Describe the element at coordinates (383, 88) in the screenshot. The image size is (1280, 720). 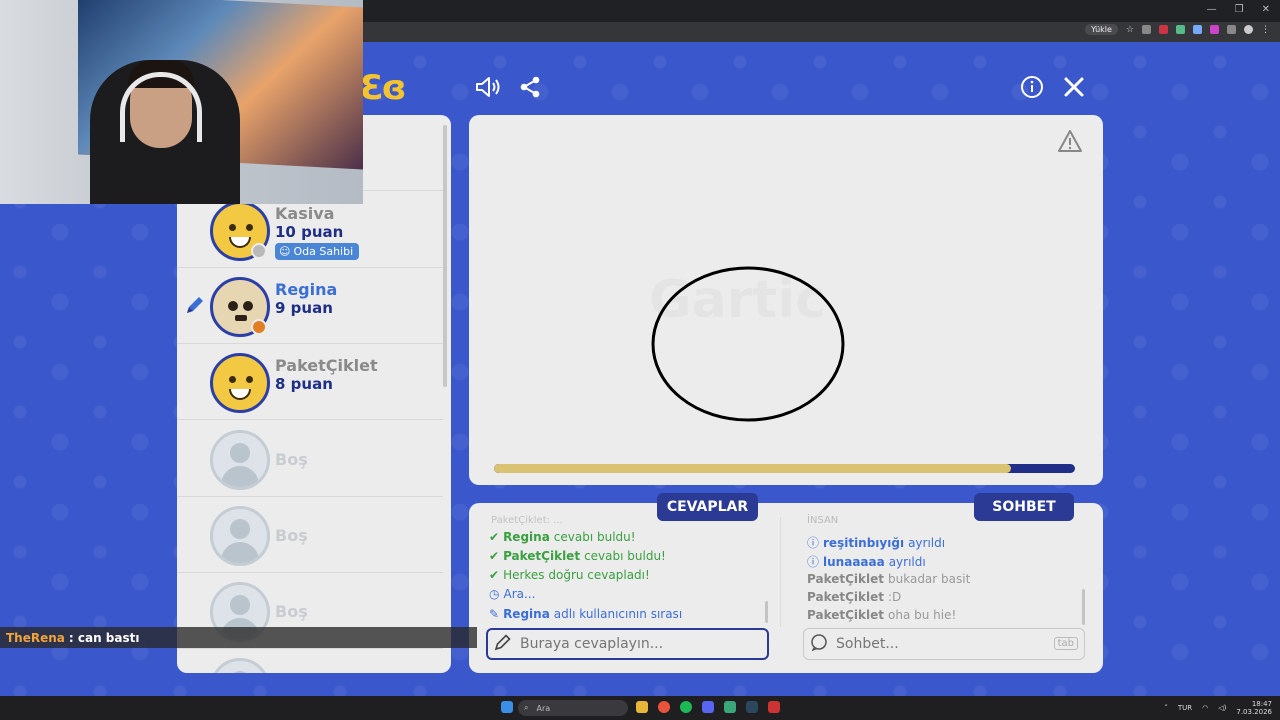
I see `game-logo: Ɛɞ` at that location.